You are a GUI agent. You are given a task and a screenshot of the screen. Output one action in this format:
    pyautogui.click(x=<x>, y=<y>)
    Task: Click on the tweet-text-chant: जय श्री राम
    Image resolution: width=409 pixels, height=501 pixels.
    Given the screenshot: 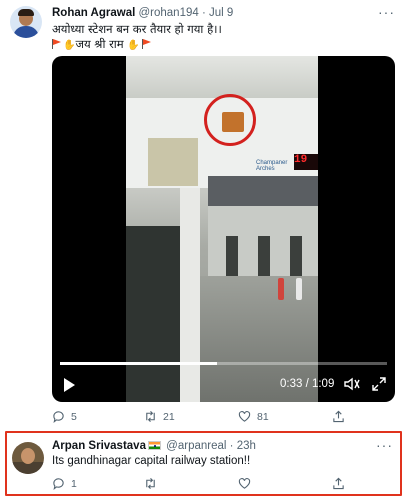 What is the action you would take?
    pyautogui.click(x=99, y=44)
    